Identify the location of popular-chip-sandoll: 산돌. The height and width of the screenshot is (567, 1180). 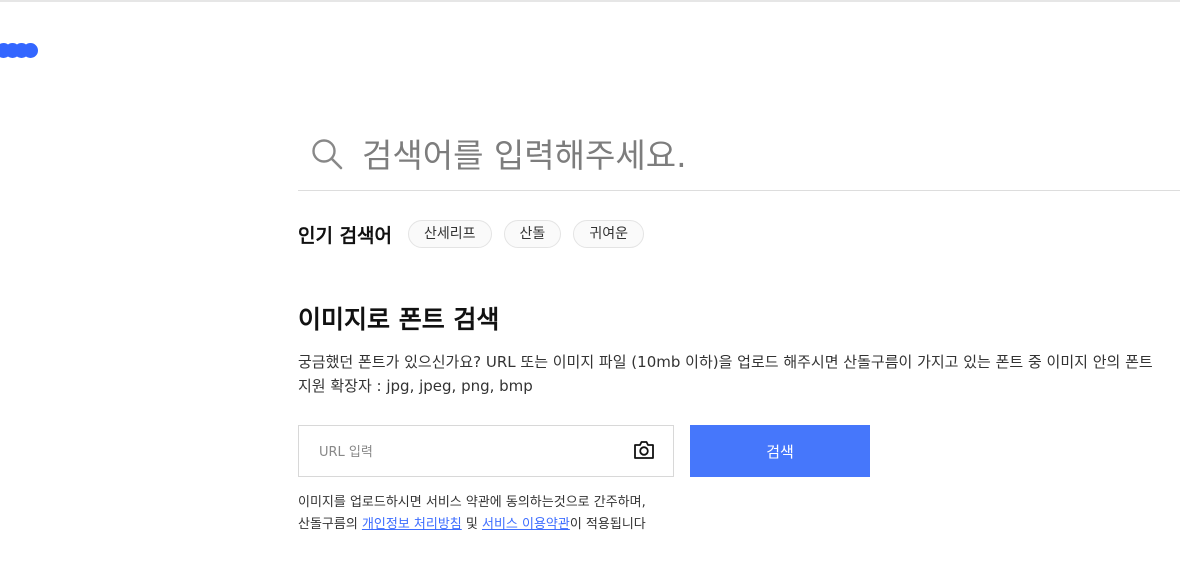
(532, 234).